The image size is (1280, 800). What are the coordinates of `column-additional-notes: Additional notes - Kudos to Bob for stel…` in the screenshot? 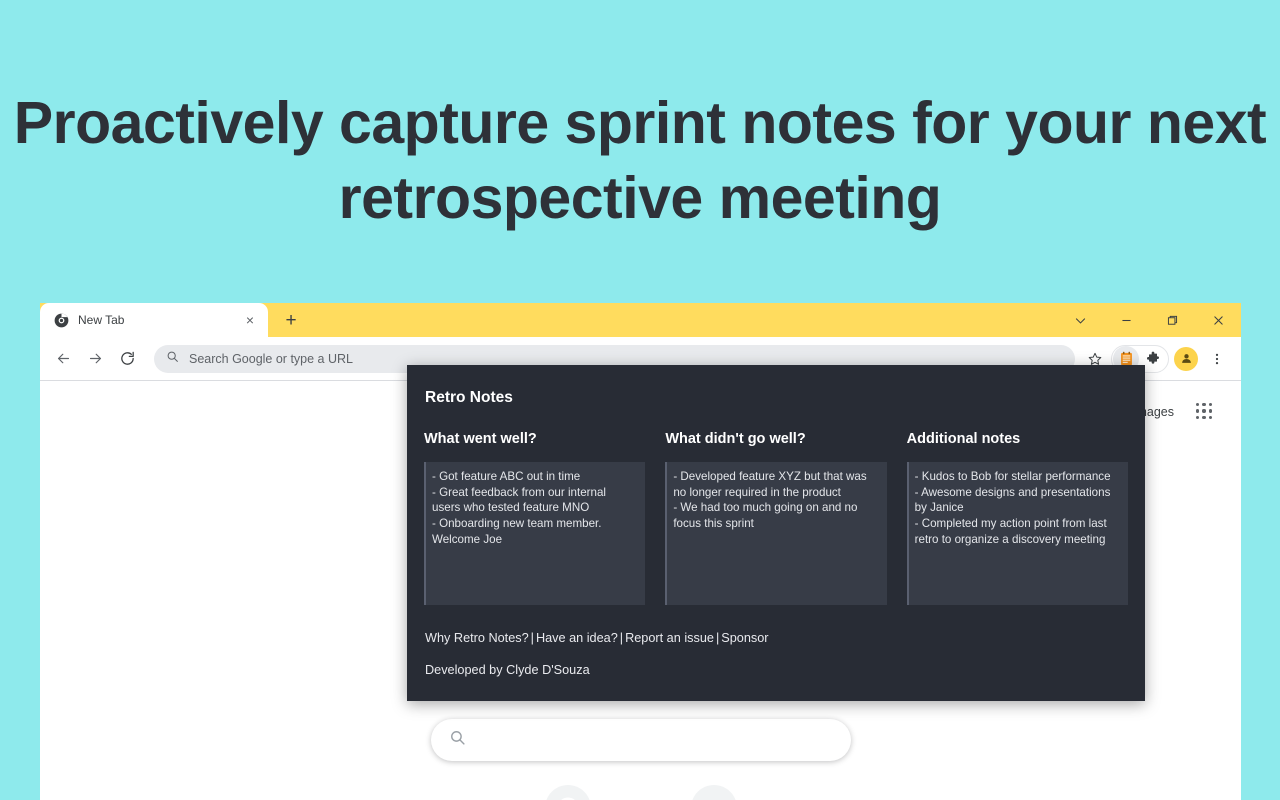 It's located at (1017, 518).